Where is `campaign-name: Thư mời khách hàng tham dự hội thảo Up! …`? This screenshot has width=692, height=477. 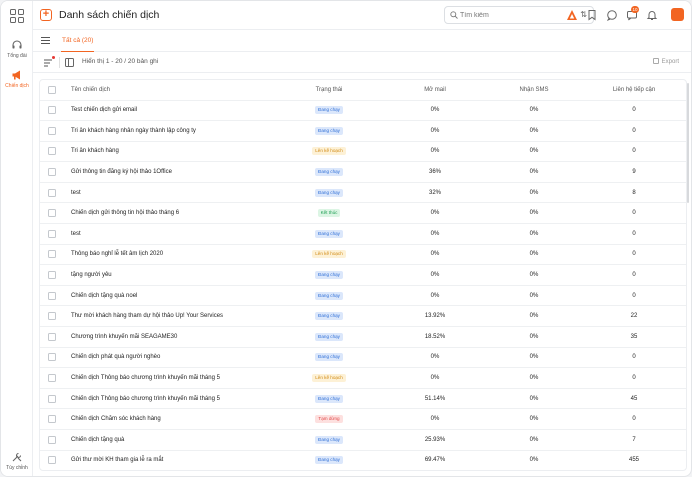 campaign-name: Thư mời khách hàng tham dự hội thảo Up! … is located at coordinates (169, 316).